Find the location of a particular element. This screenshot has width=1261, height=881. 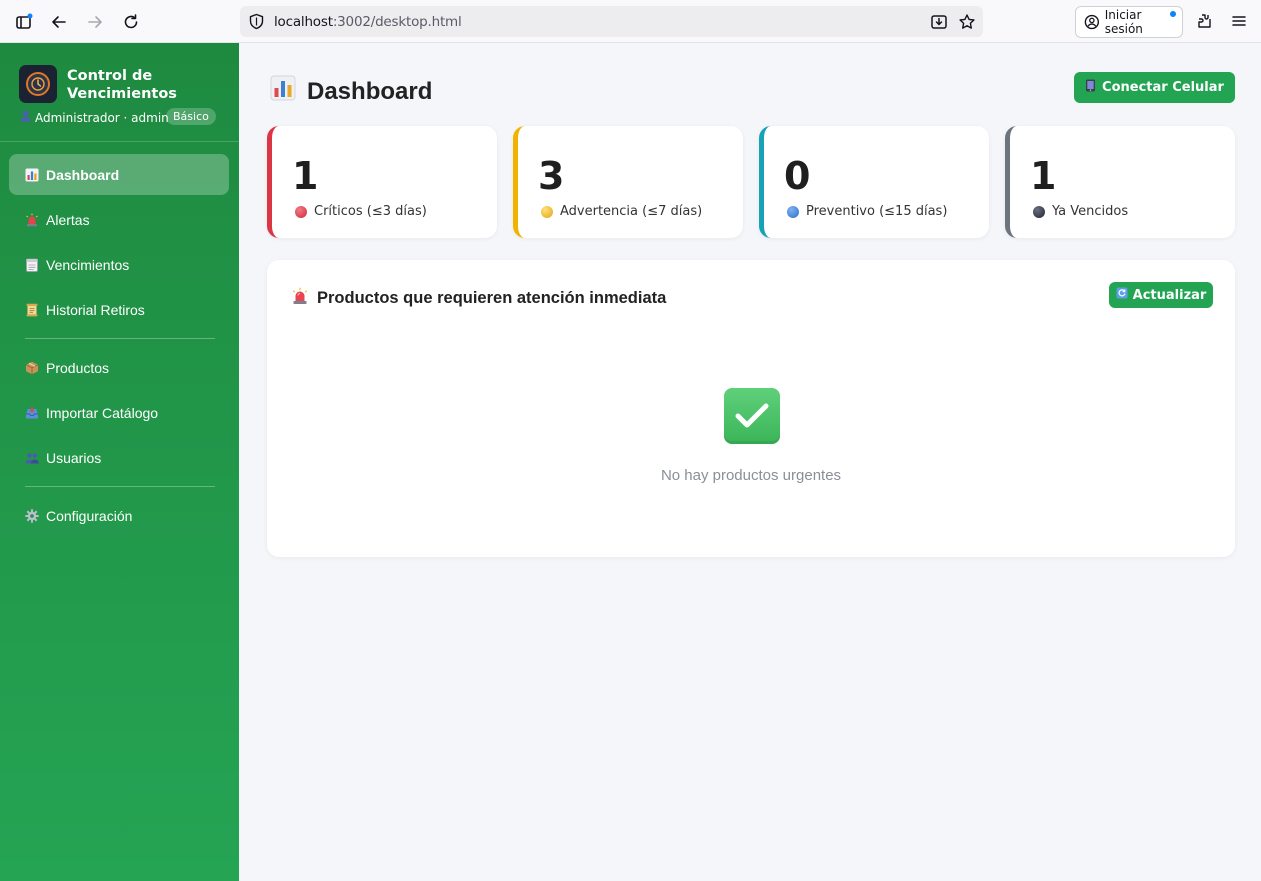

stat-label-text: Ya Vencidos is located at coordinates (1090, 211).